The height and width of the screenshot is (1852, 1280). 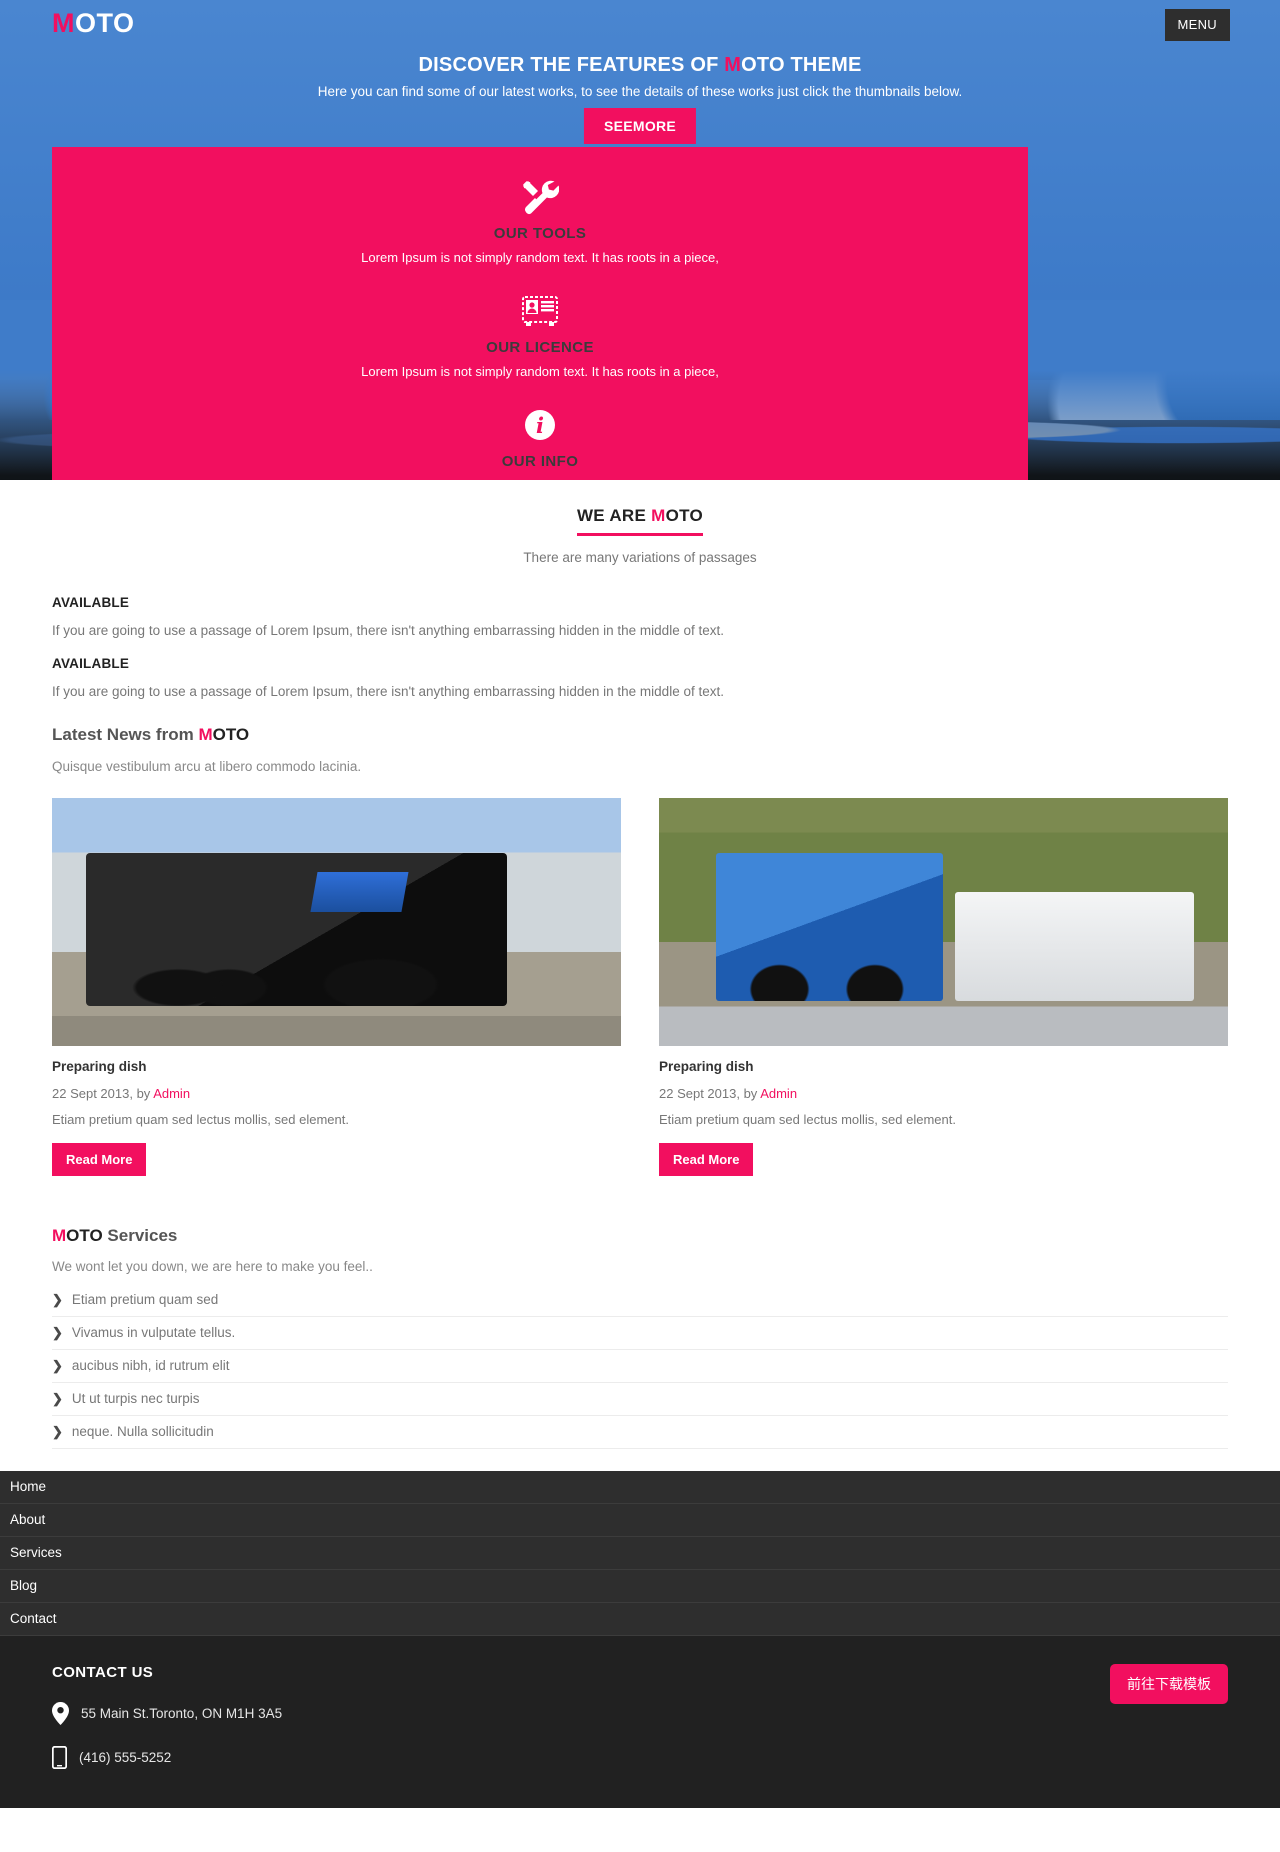 I want to click on hero-title-initial: M, so click(x=733, y=65).